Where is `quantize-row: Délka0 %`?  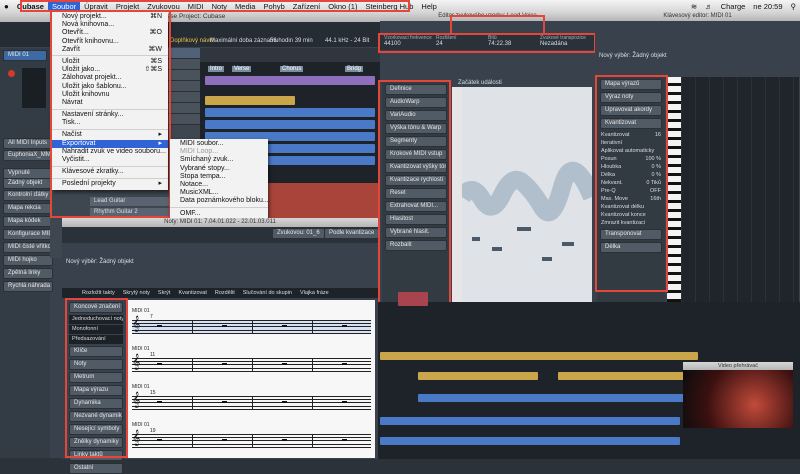
quantize-row: Délka0 % is located at coordinates (631, 175).